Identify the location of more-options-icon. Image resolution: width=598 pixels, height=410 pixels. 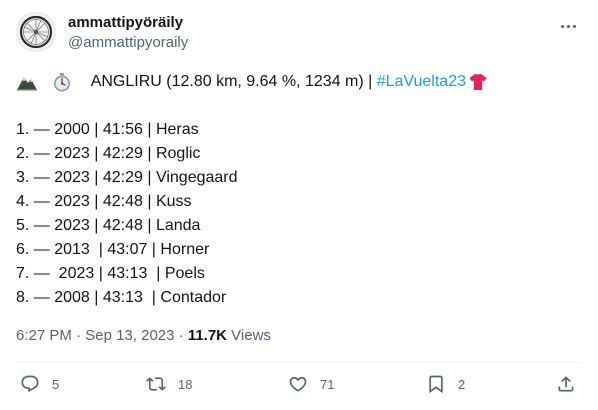
(568, 26).